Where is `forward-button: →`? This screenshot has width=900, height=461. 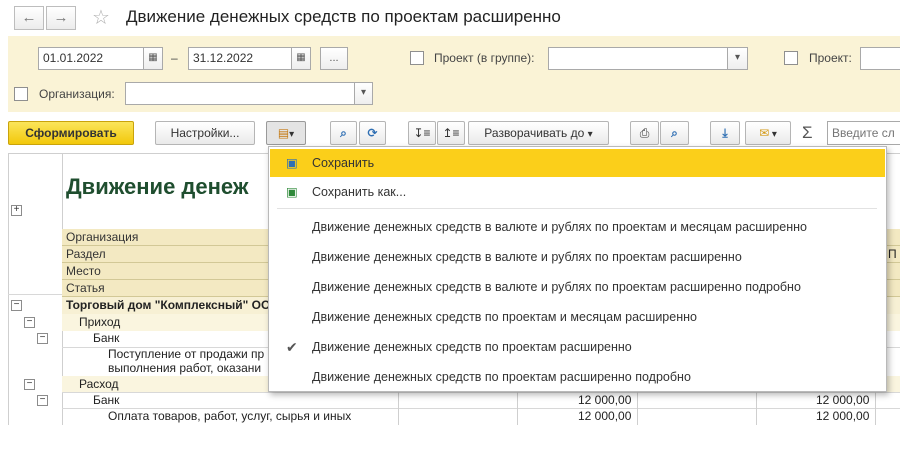
forward-button: → is located at coordinates (61, 18).